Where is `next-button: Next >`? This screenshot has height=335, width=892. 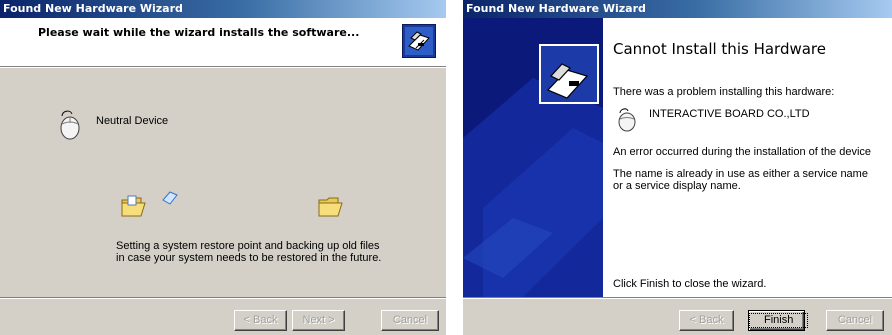
next-button: Next > is located at coordinates (318, 320).